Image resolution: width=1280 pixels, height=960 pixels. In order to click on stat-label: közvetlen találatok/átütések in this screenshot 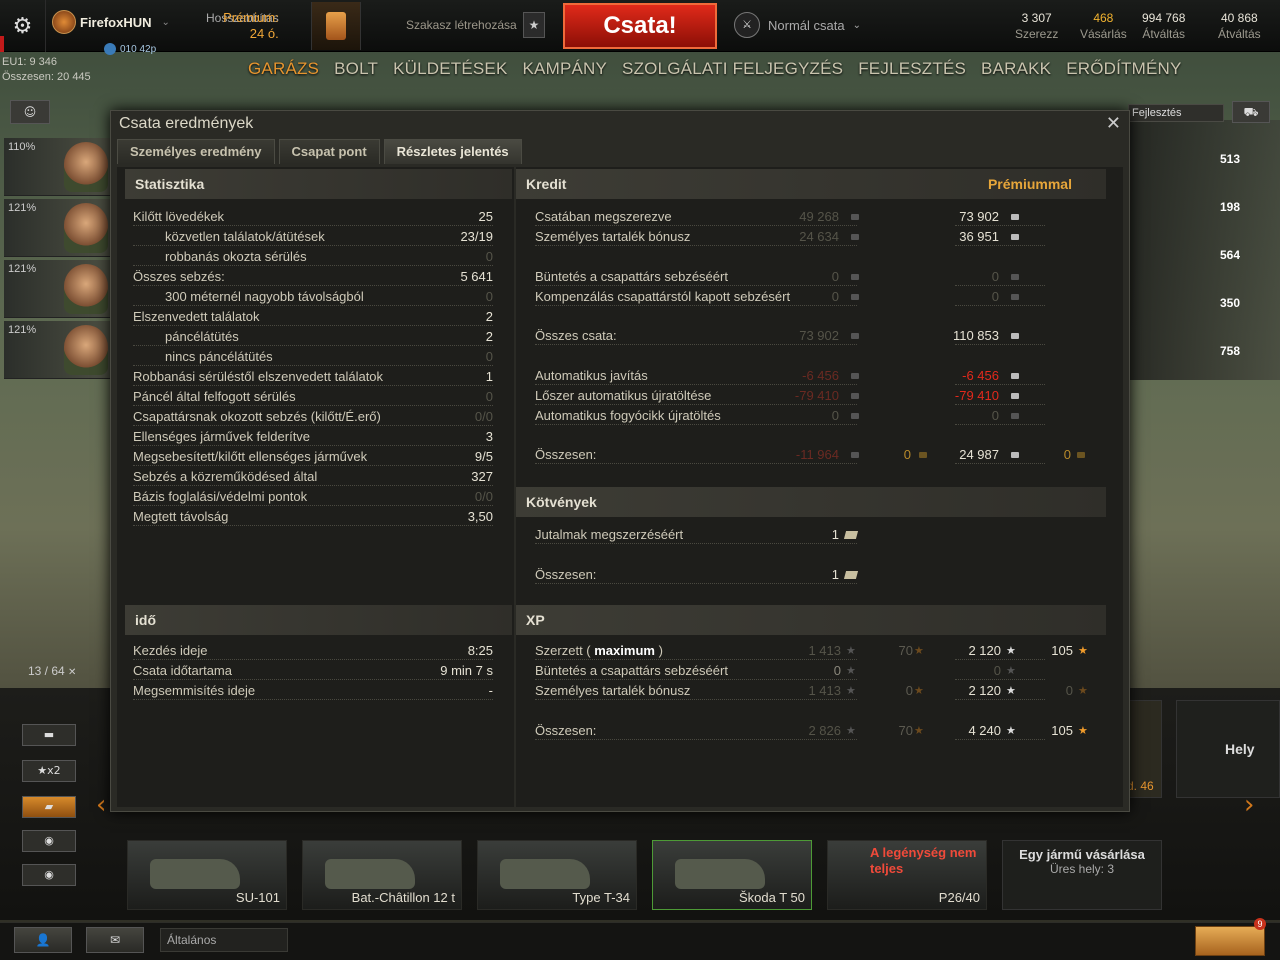, I will do `click(245, 236)`.